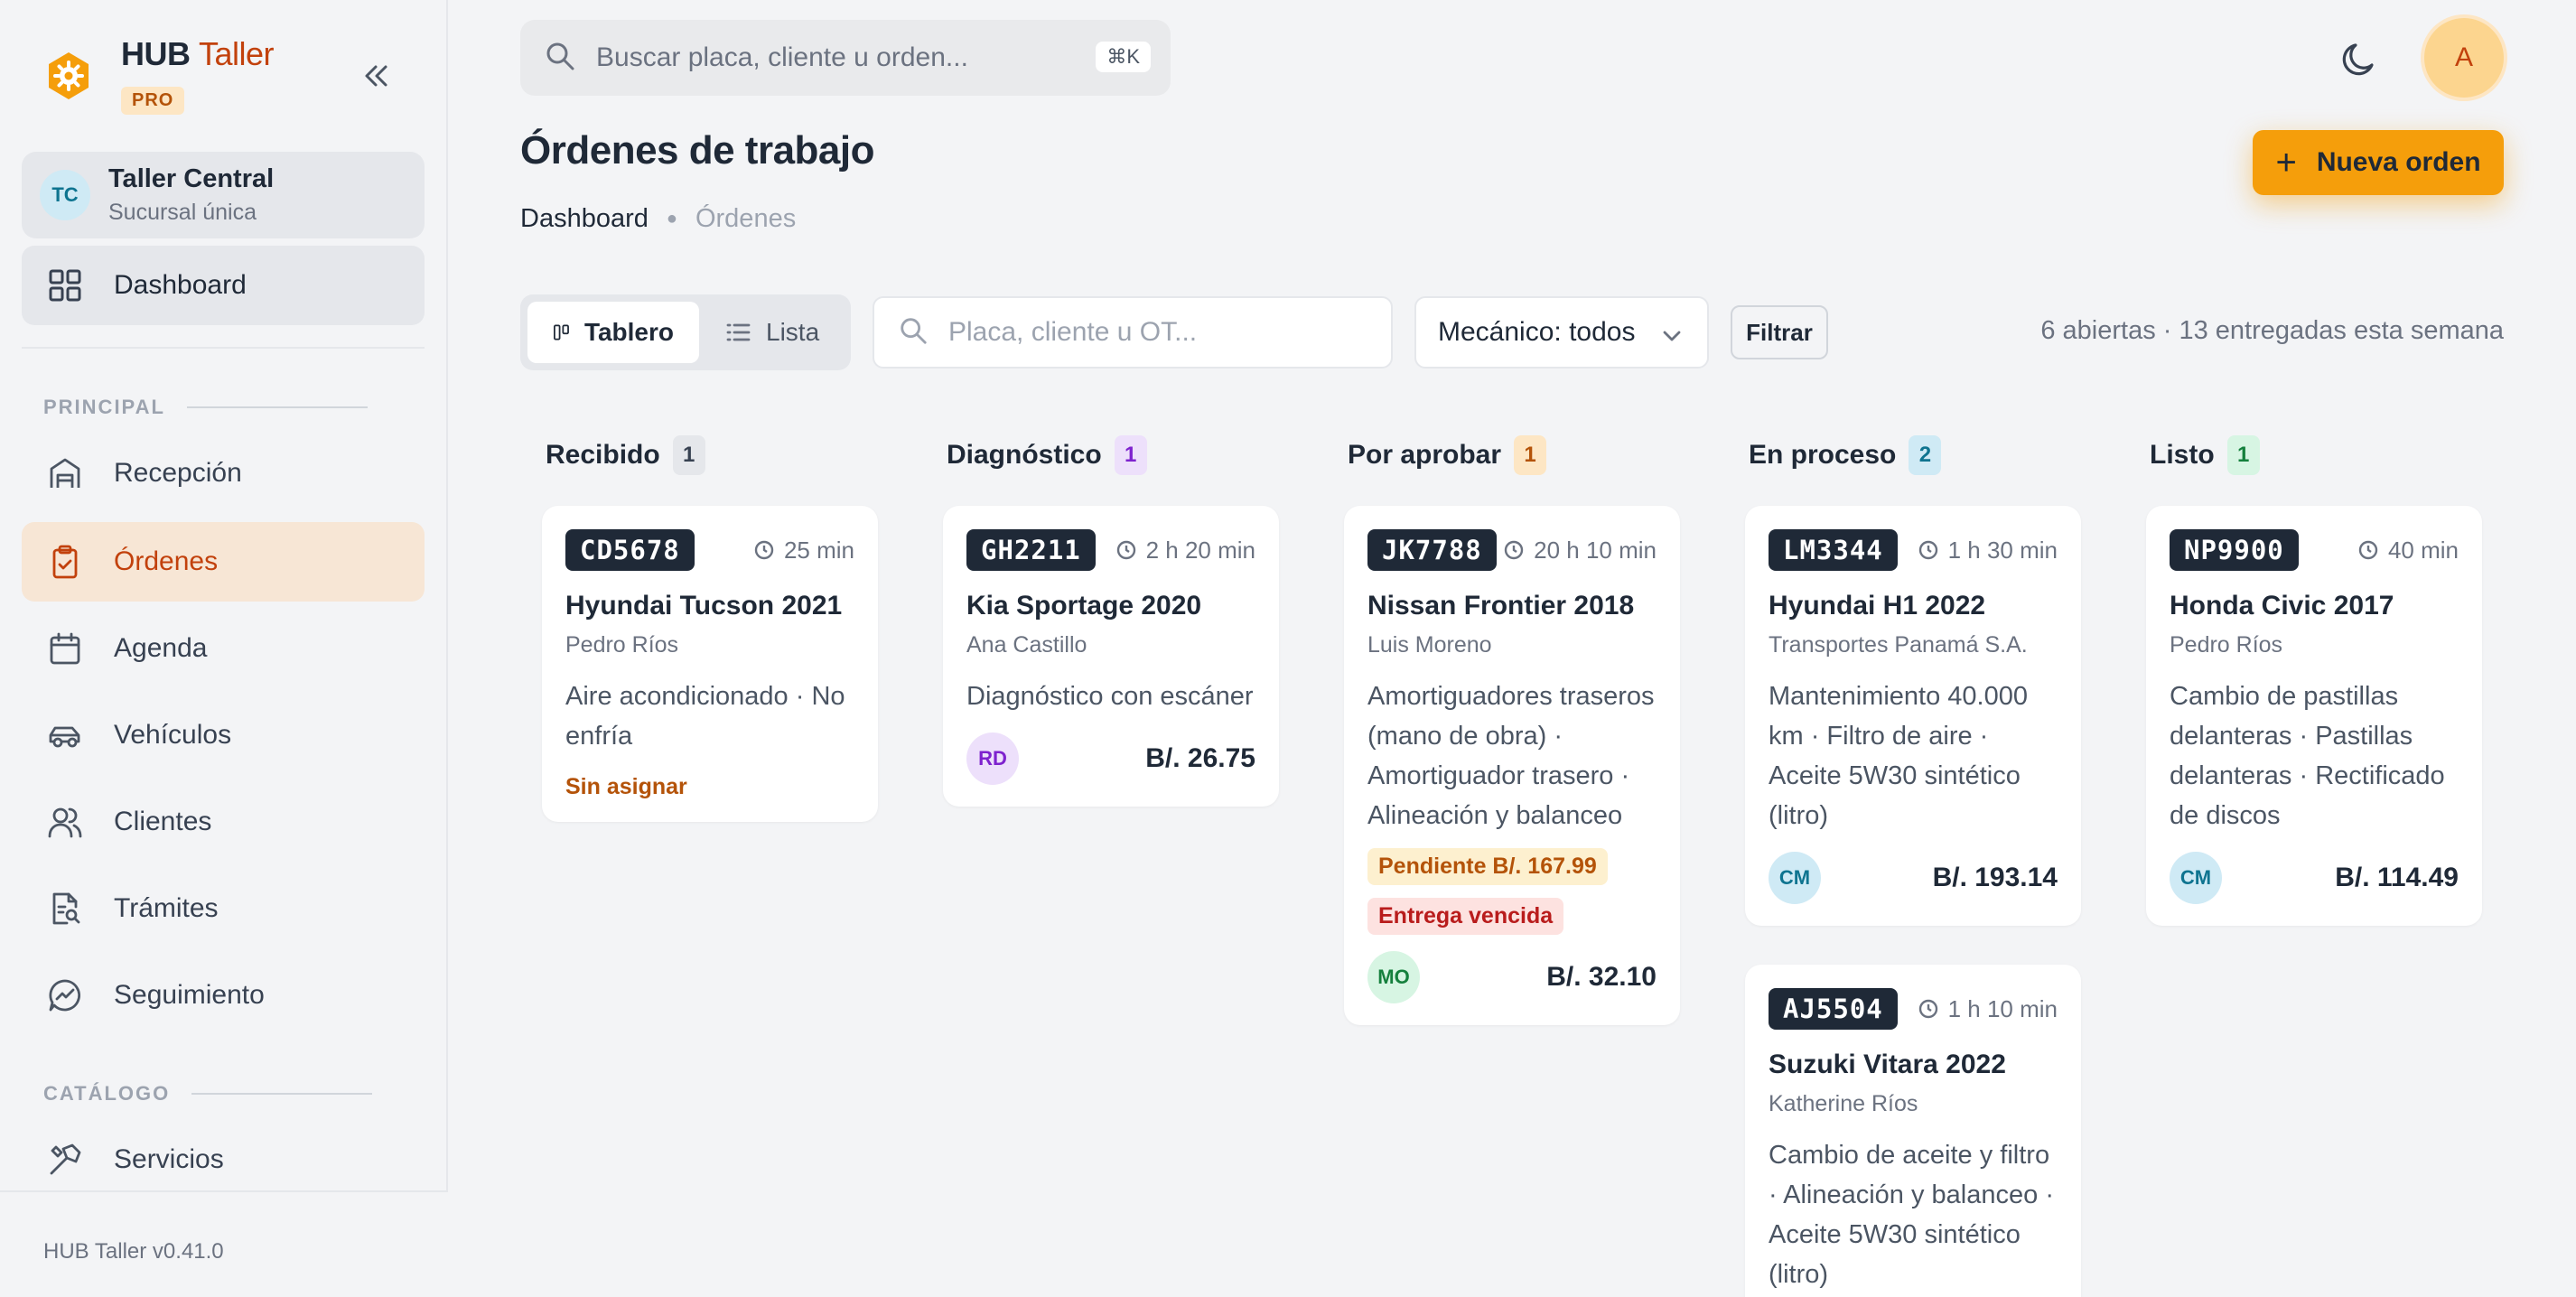  I want to click on new-order-label: Nueva orden, so click(2398, 162).